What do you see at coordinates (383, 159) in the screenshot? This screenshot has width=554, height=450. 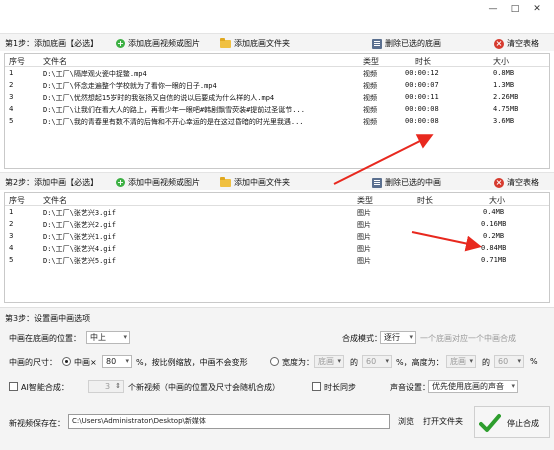 I see `arrow-to-duration` at bounding box center [383, 159].